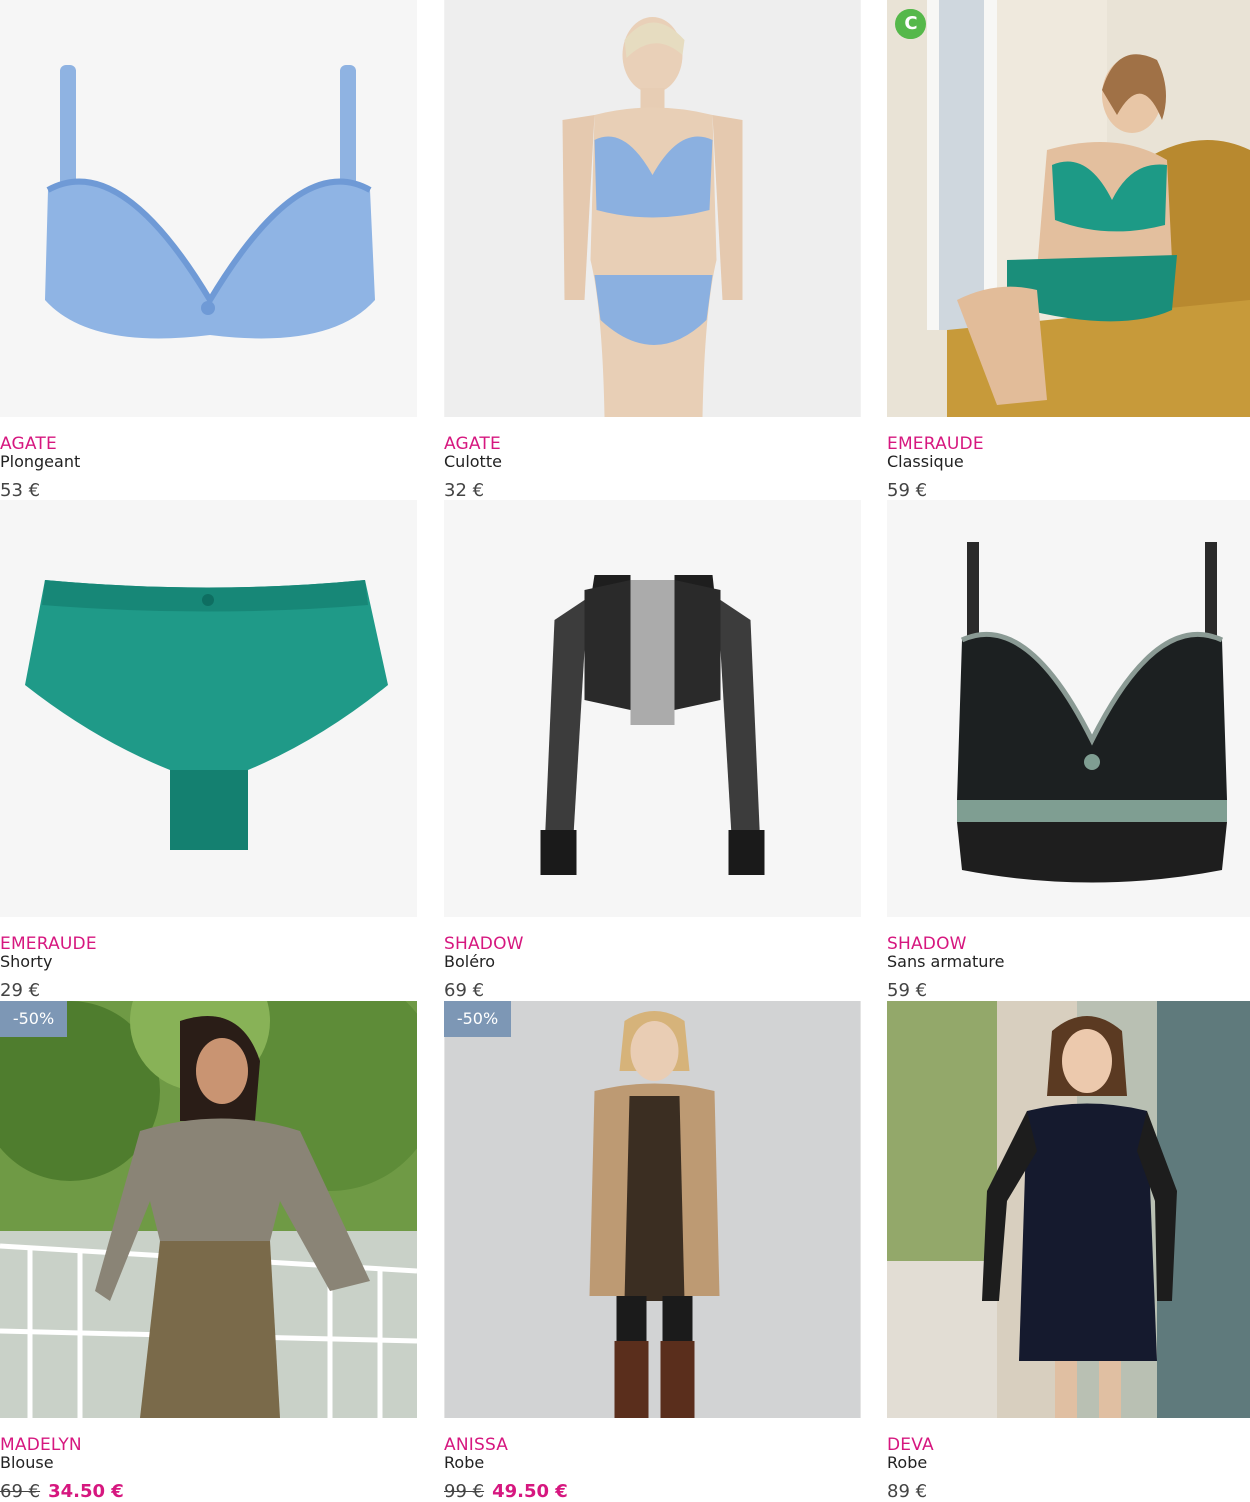 The height and width of the screenshot is (1502, 1250). I want to click on product-card: AGATE Culotte 32 €, so click(652, 250).